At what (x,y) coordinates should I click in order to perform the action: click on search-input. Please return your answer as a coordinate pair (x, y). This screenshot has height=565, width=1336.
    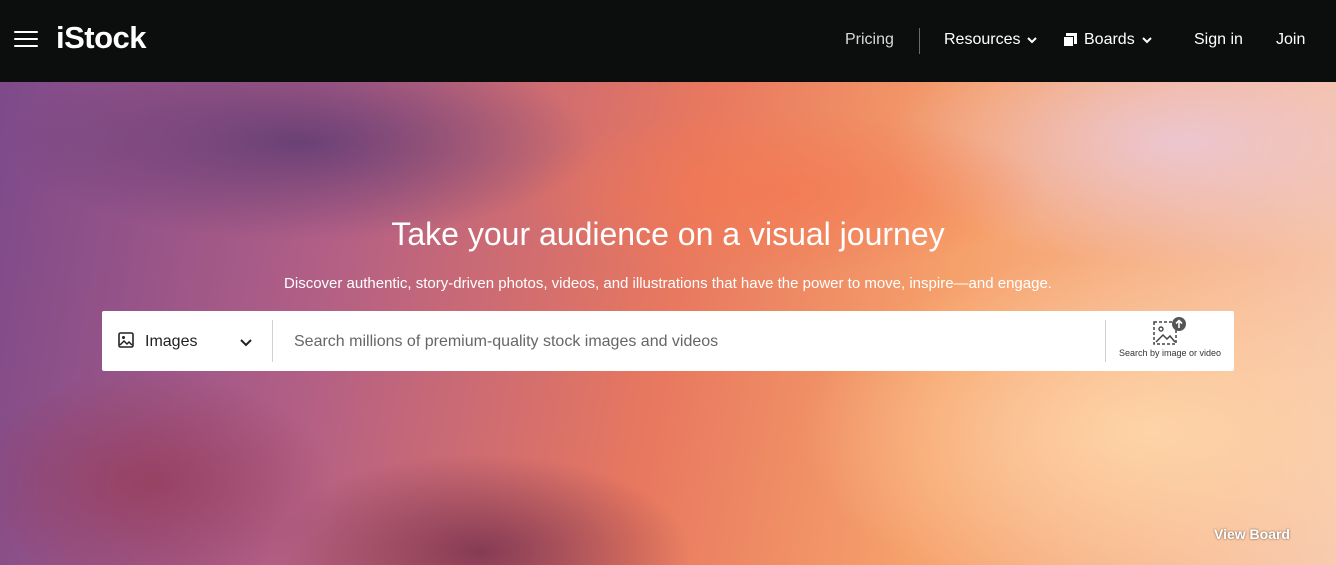
    Looking at the image, I should click on (694, 342).